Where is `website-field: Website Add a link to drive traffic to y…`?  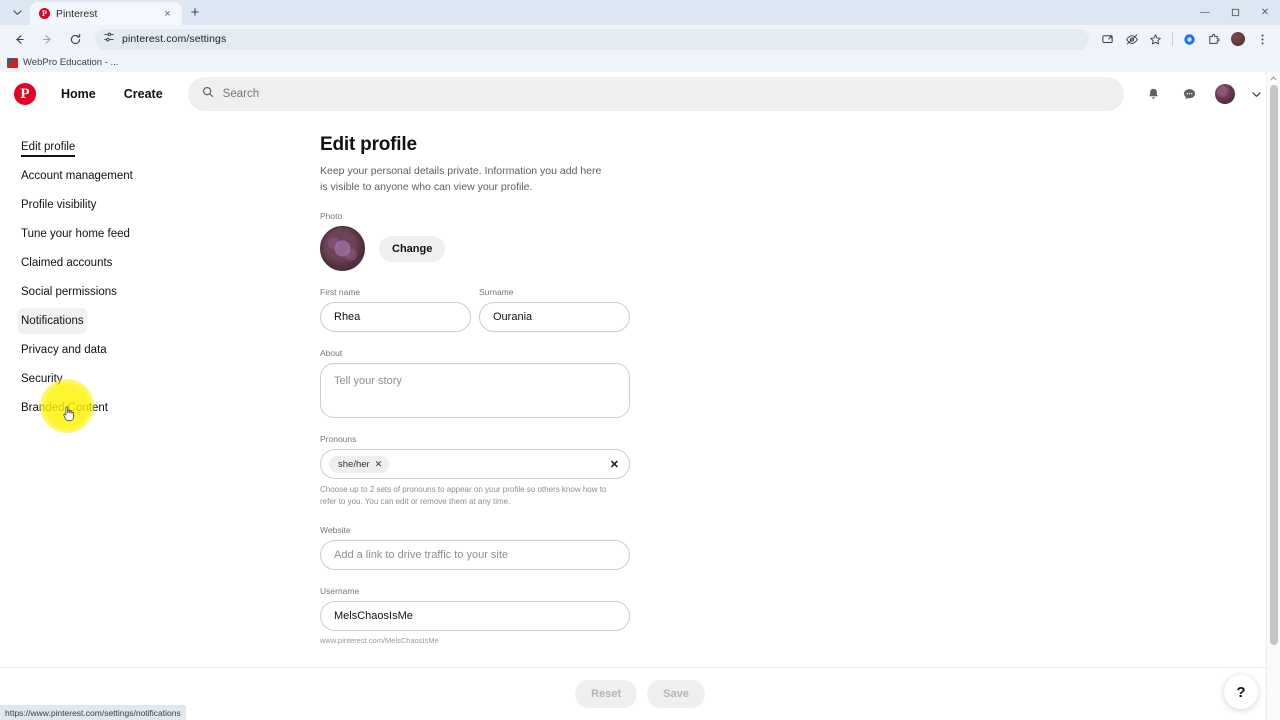 website-field: Website Add a link to drive traffic to y… is located at coordinates (475, 547).